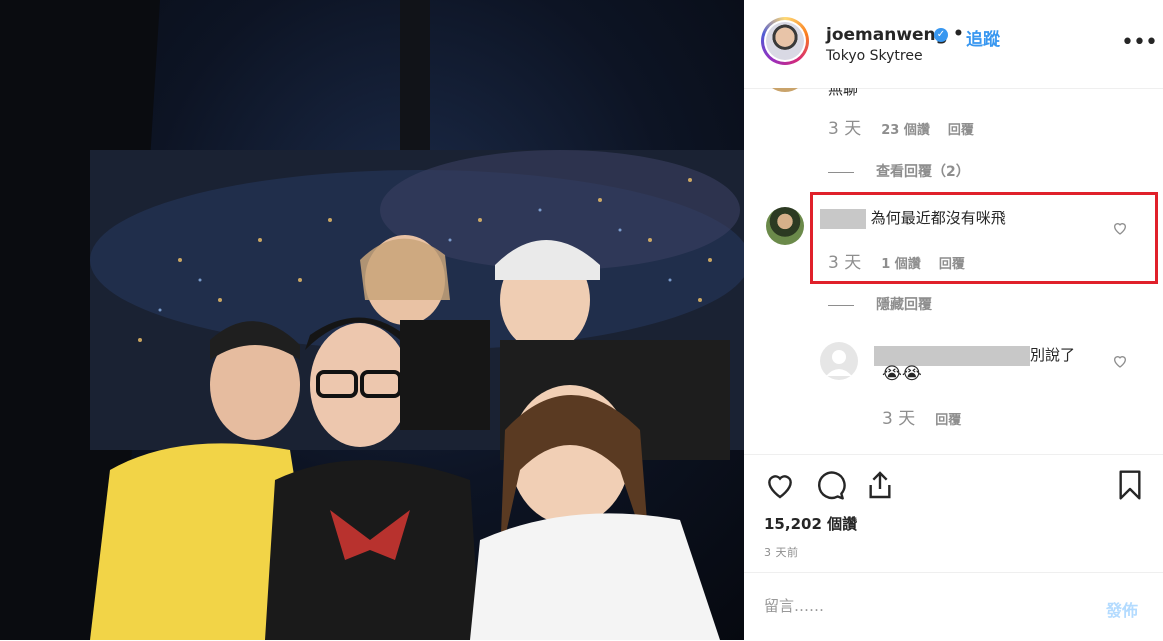 The width and height of the screenshot is (1163, 641). Describe the element at coordinates (953, 513) in the screenshot. I see `post-actions: 15,202 個讚 3 天前` at that location.